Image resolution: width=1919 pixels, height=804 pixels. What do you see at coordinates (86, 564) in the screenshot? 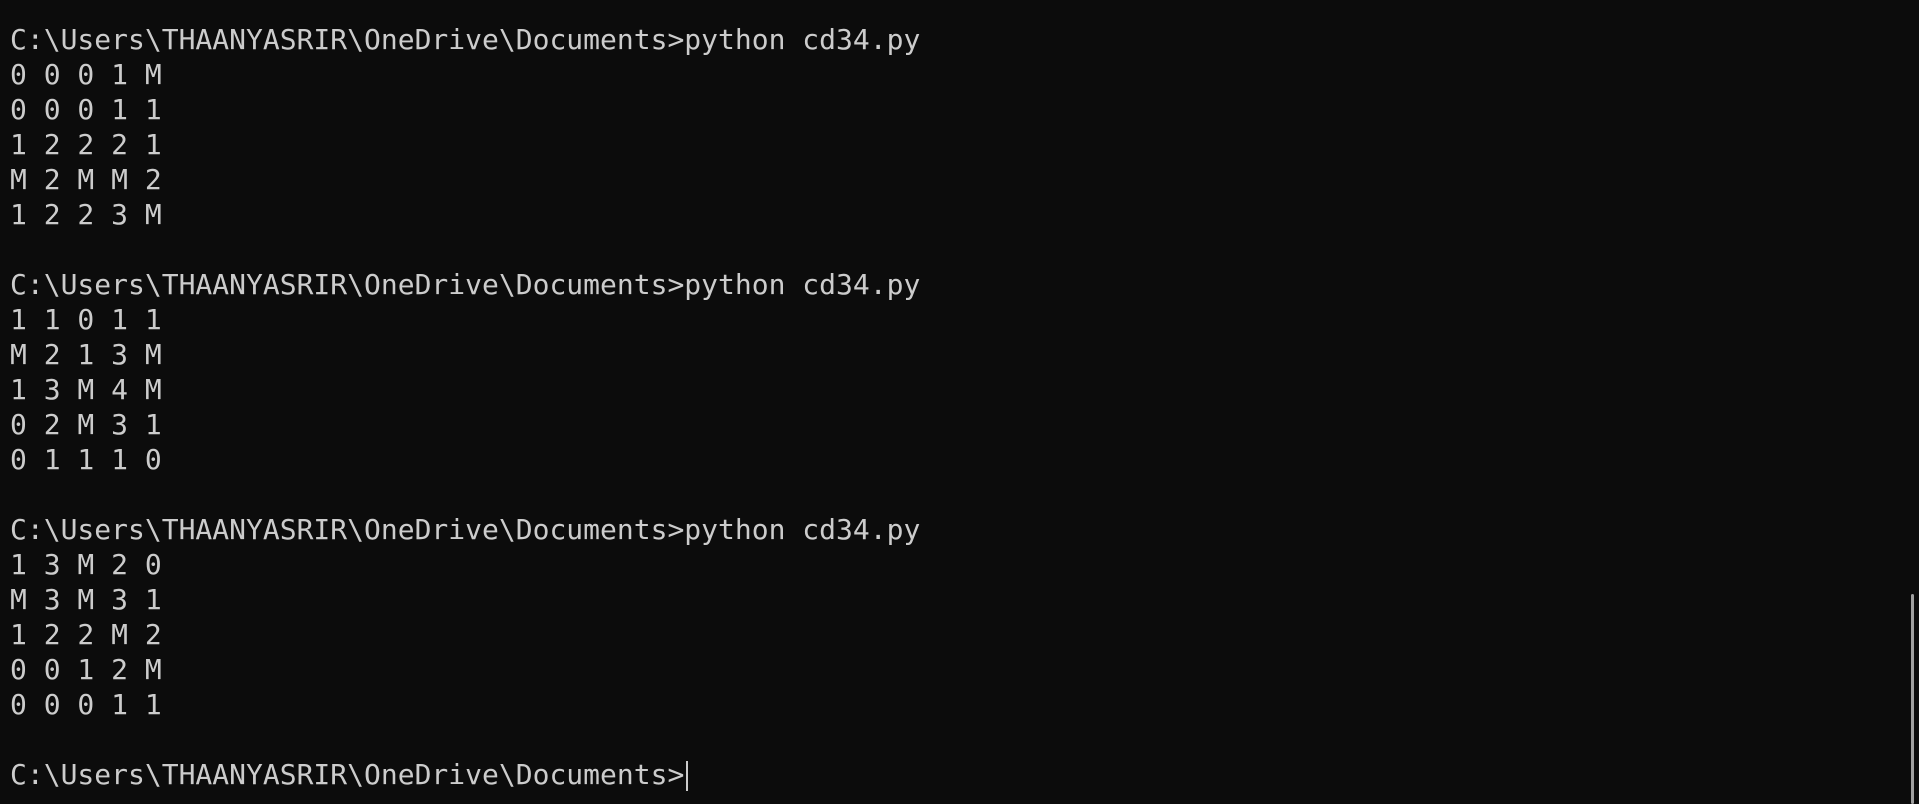
I see `output-line: 1 3 M 2 0` at bounding box center [86, 564].